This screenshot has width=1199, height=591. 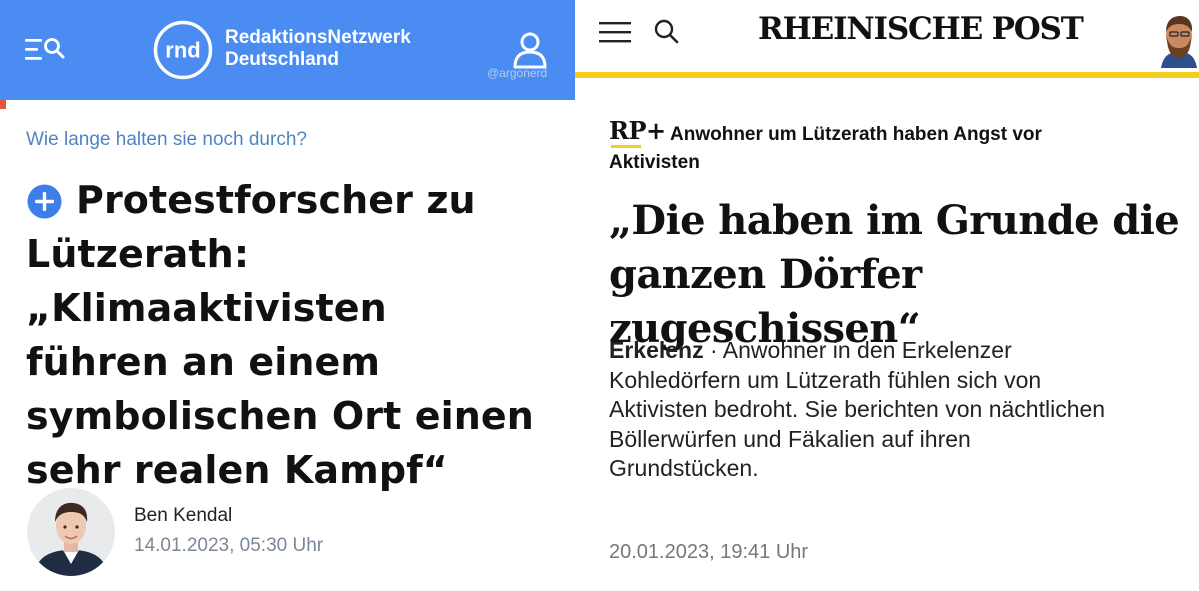 I want to click on rnd-logo-text: rnd, so click(x=182, y=50).